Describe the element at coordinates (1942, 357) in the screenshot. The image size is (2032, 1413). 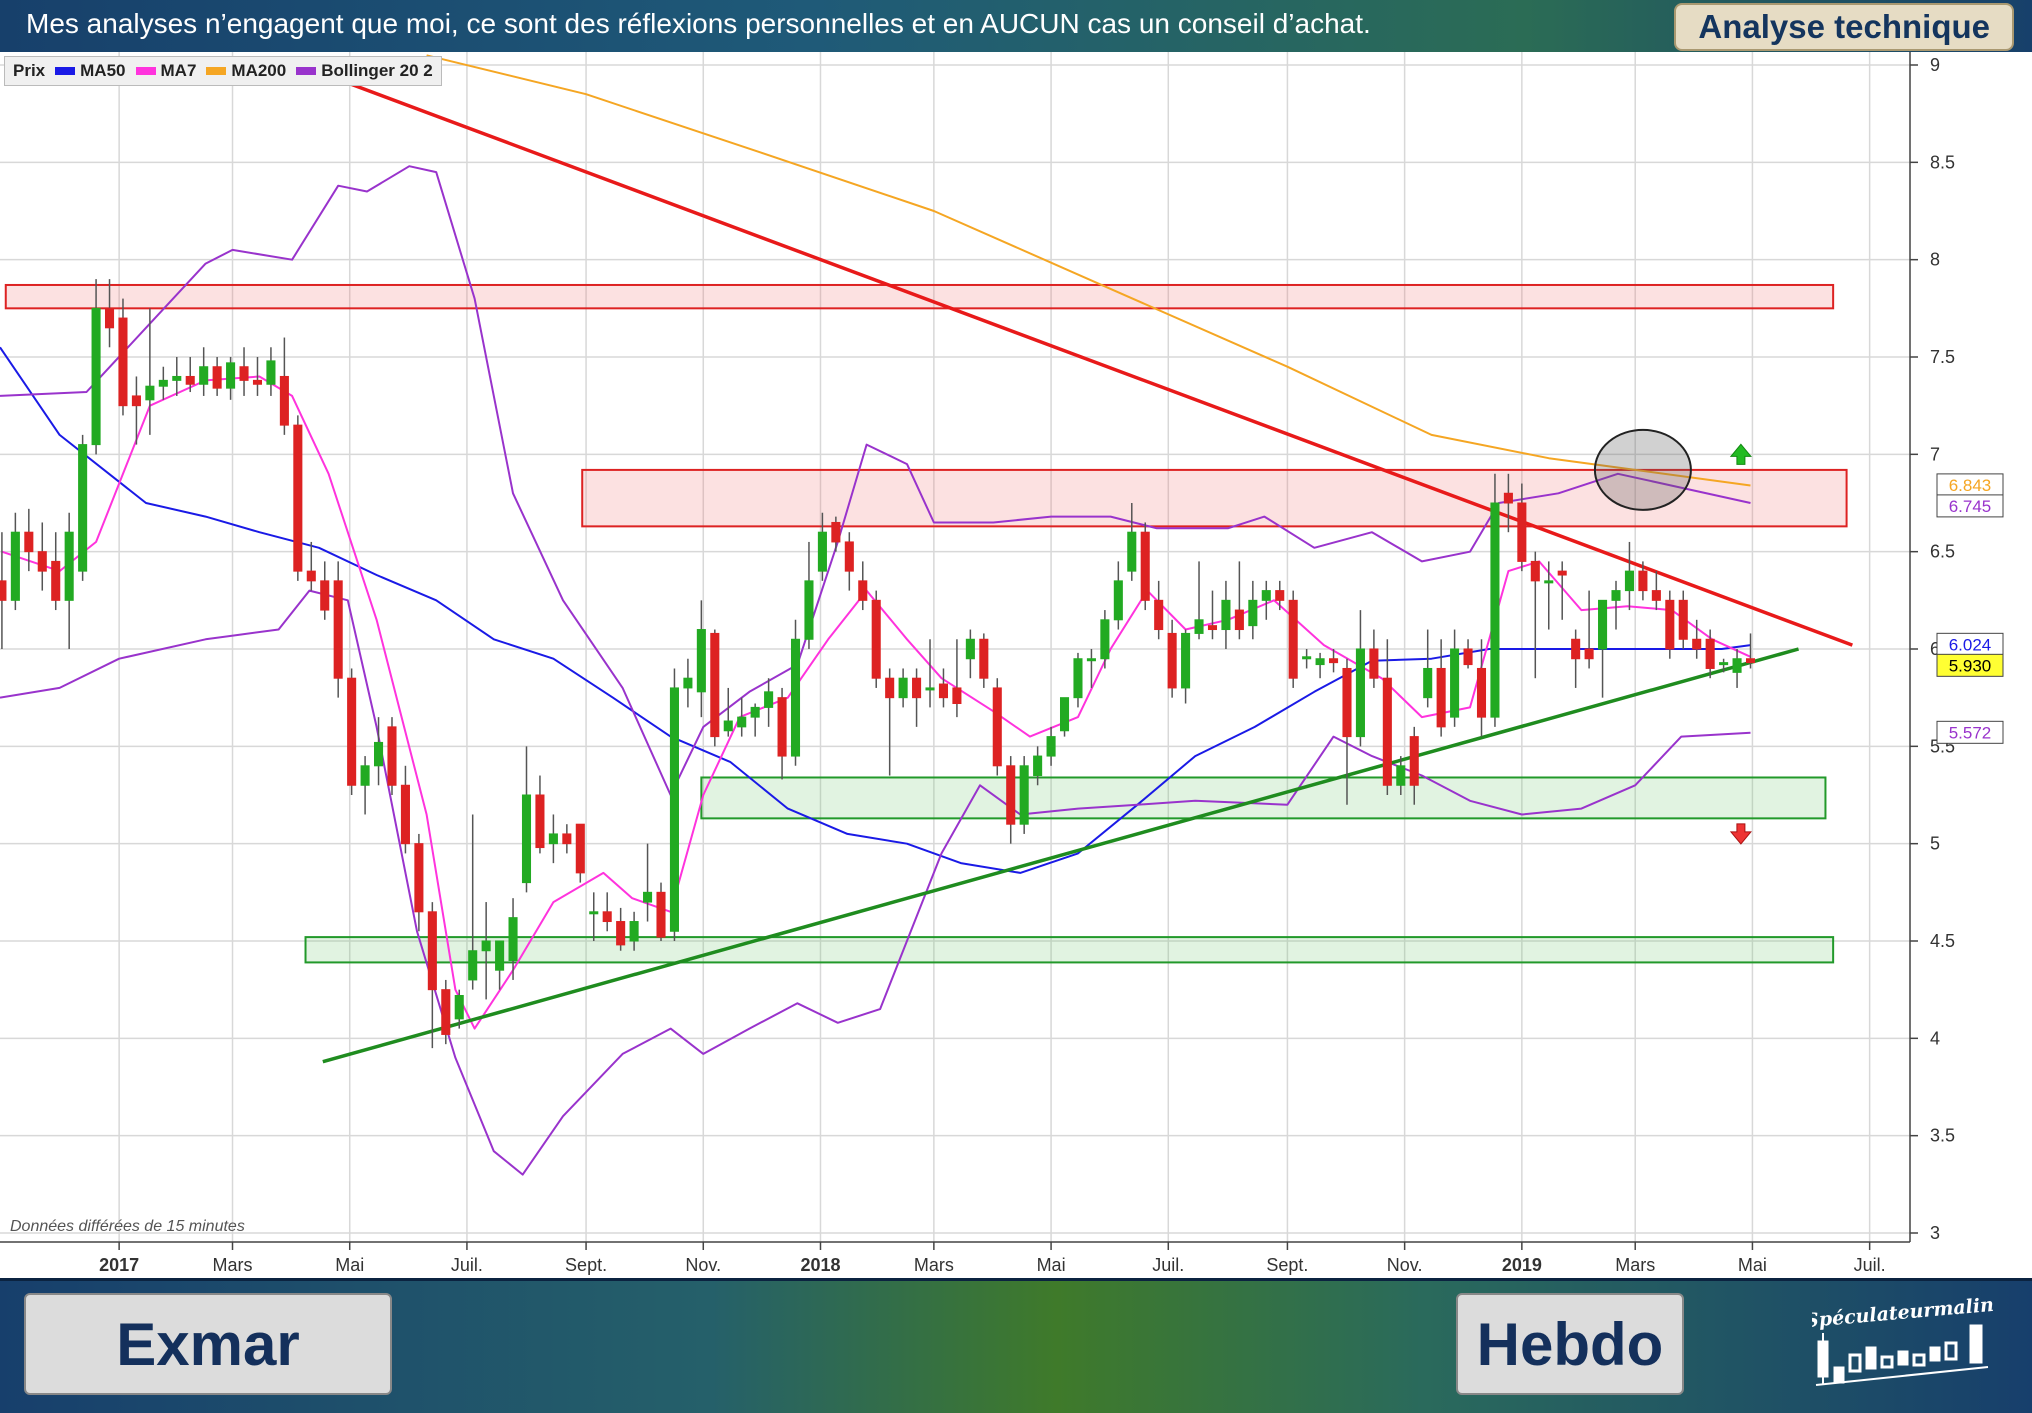
I see `y-tick-label: 7.5` at that location.